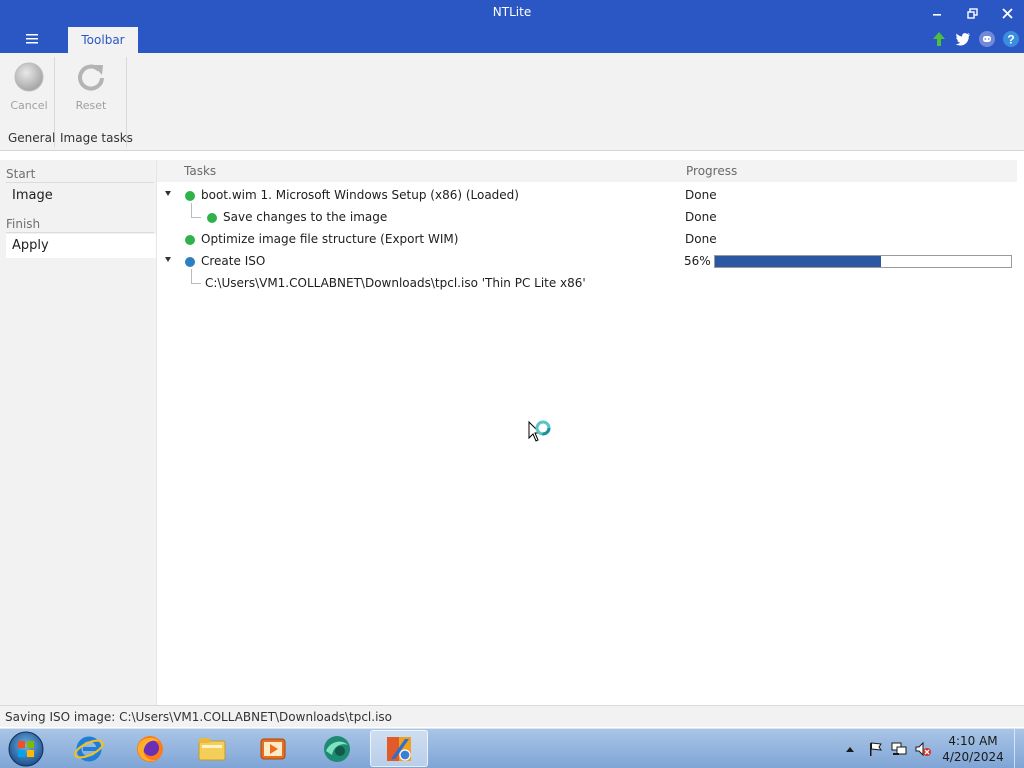  Describe the element at coordinates (587, 262) in the screenshot. I see `task-row: Create ISO 56%` at that location.